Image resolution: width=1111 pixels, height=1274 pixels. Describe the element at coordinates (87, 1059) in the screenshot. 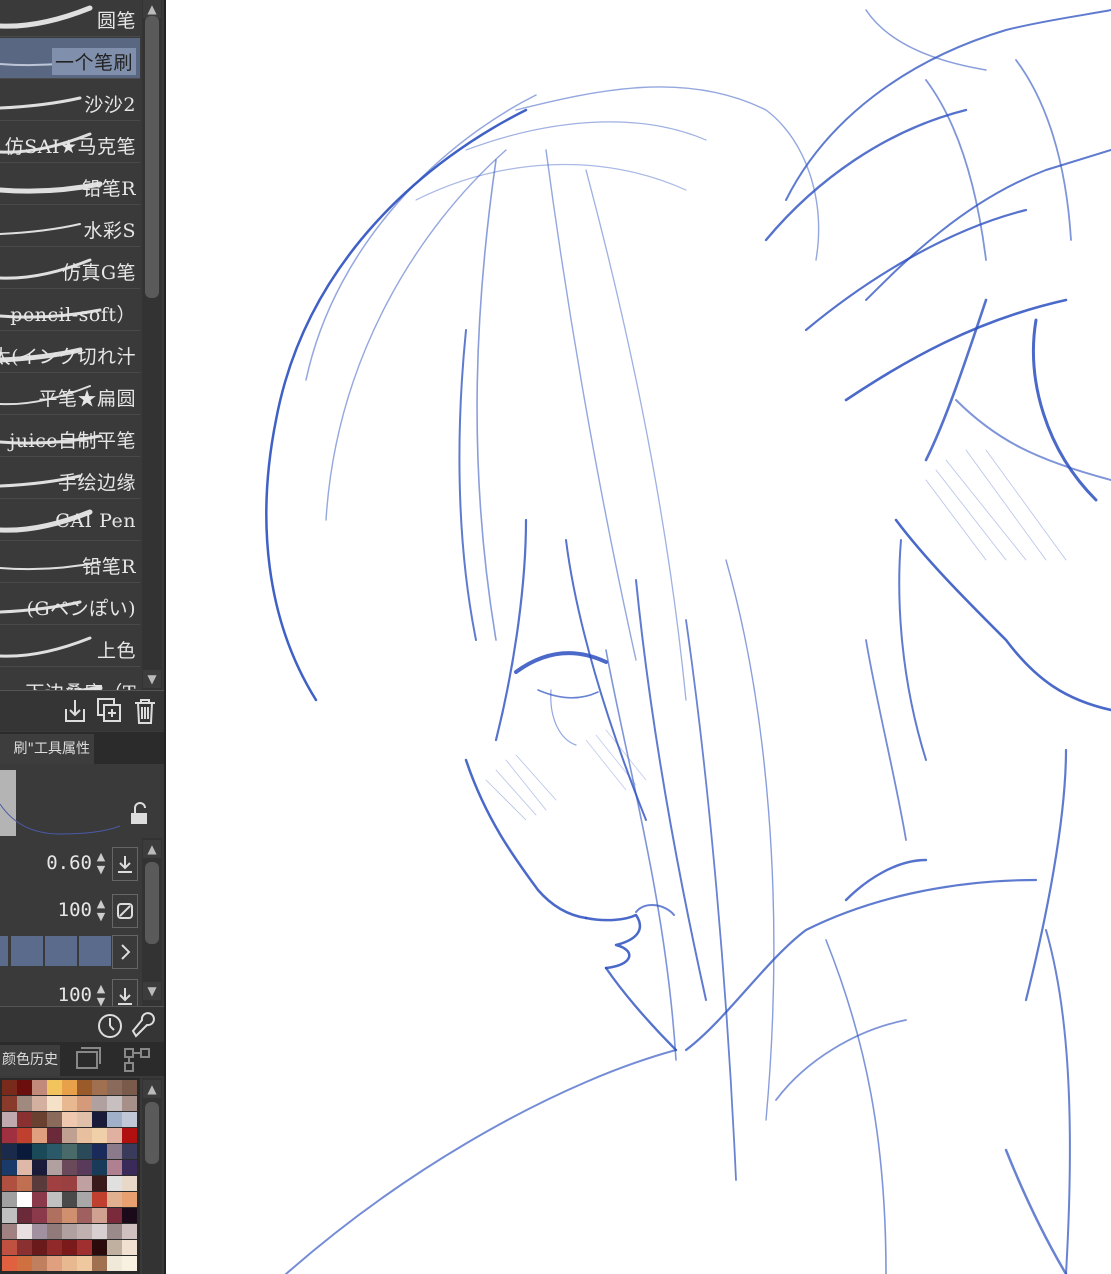

I see `layer-window-icon` at that location.